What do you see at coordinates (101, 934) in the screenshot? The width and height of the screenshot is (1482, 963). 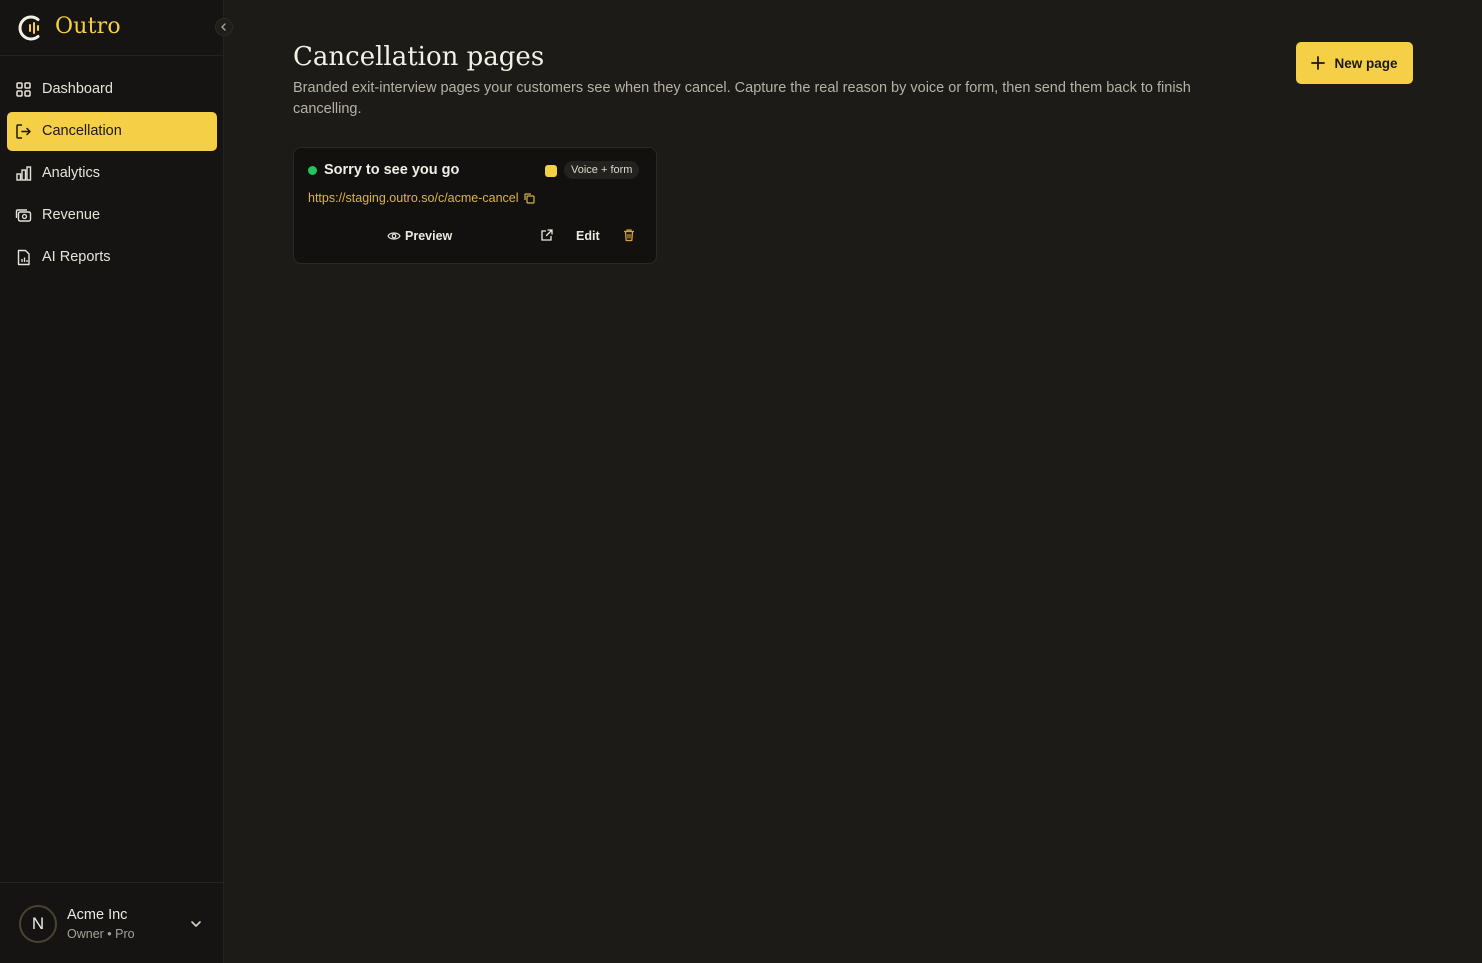 I see `account-role: Owner • Pro` at bounding box center [101, 934].